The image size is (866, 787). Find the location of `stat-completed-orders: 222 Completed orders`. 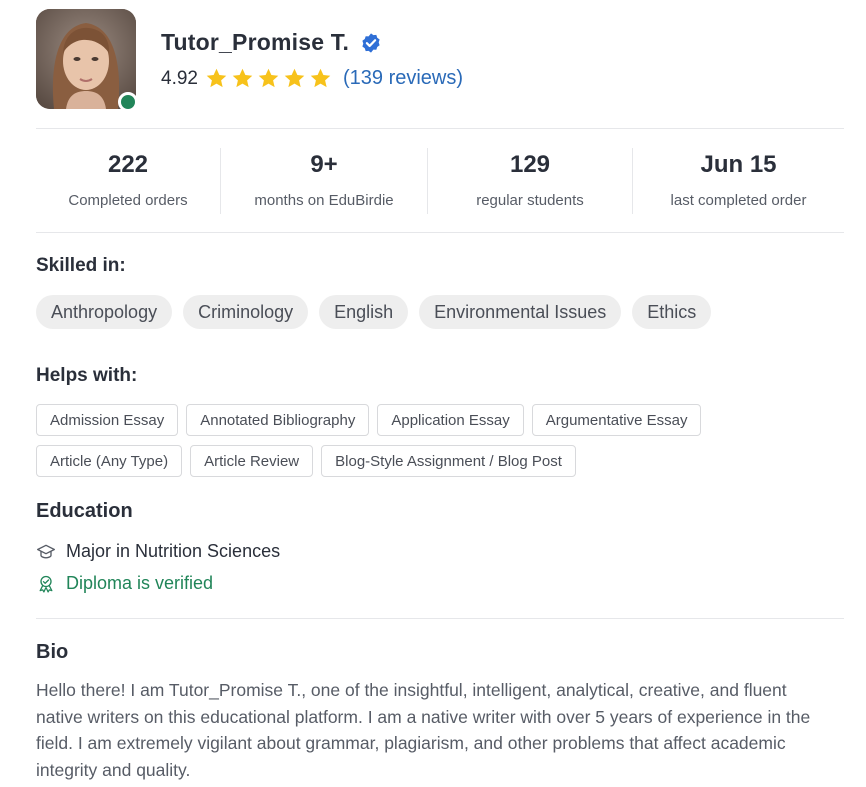

stat-completed-orders: 222 Completed orders is located at coordinates (128, 180).